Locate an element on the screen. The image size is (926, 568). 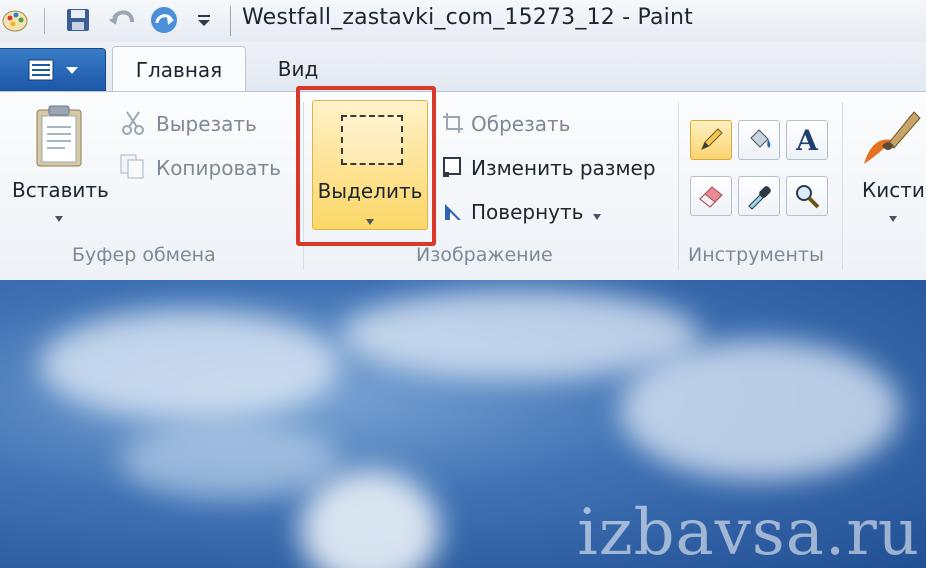
pencil-icon is located at coordinates (711, 140).